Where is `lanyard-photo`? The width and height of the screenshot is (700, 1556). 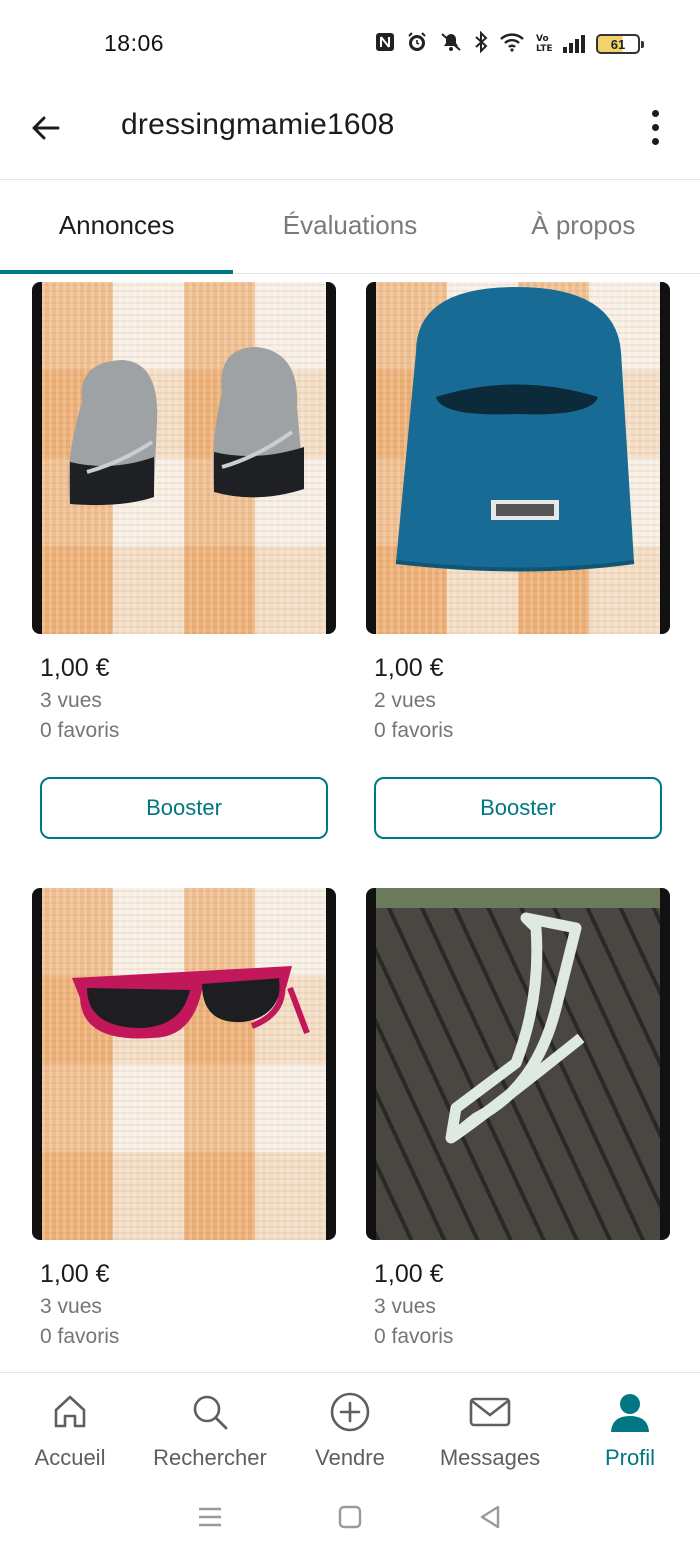
lanyard-photo is located at coordinates (518, 1064).